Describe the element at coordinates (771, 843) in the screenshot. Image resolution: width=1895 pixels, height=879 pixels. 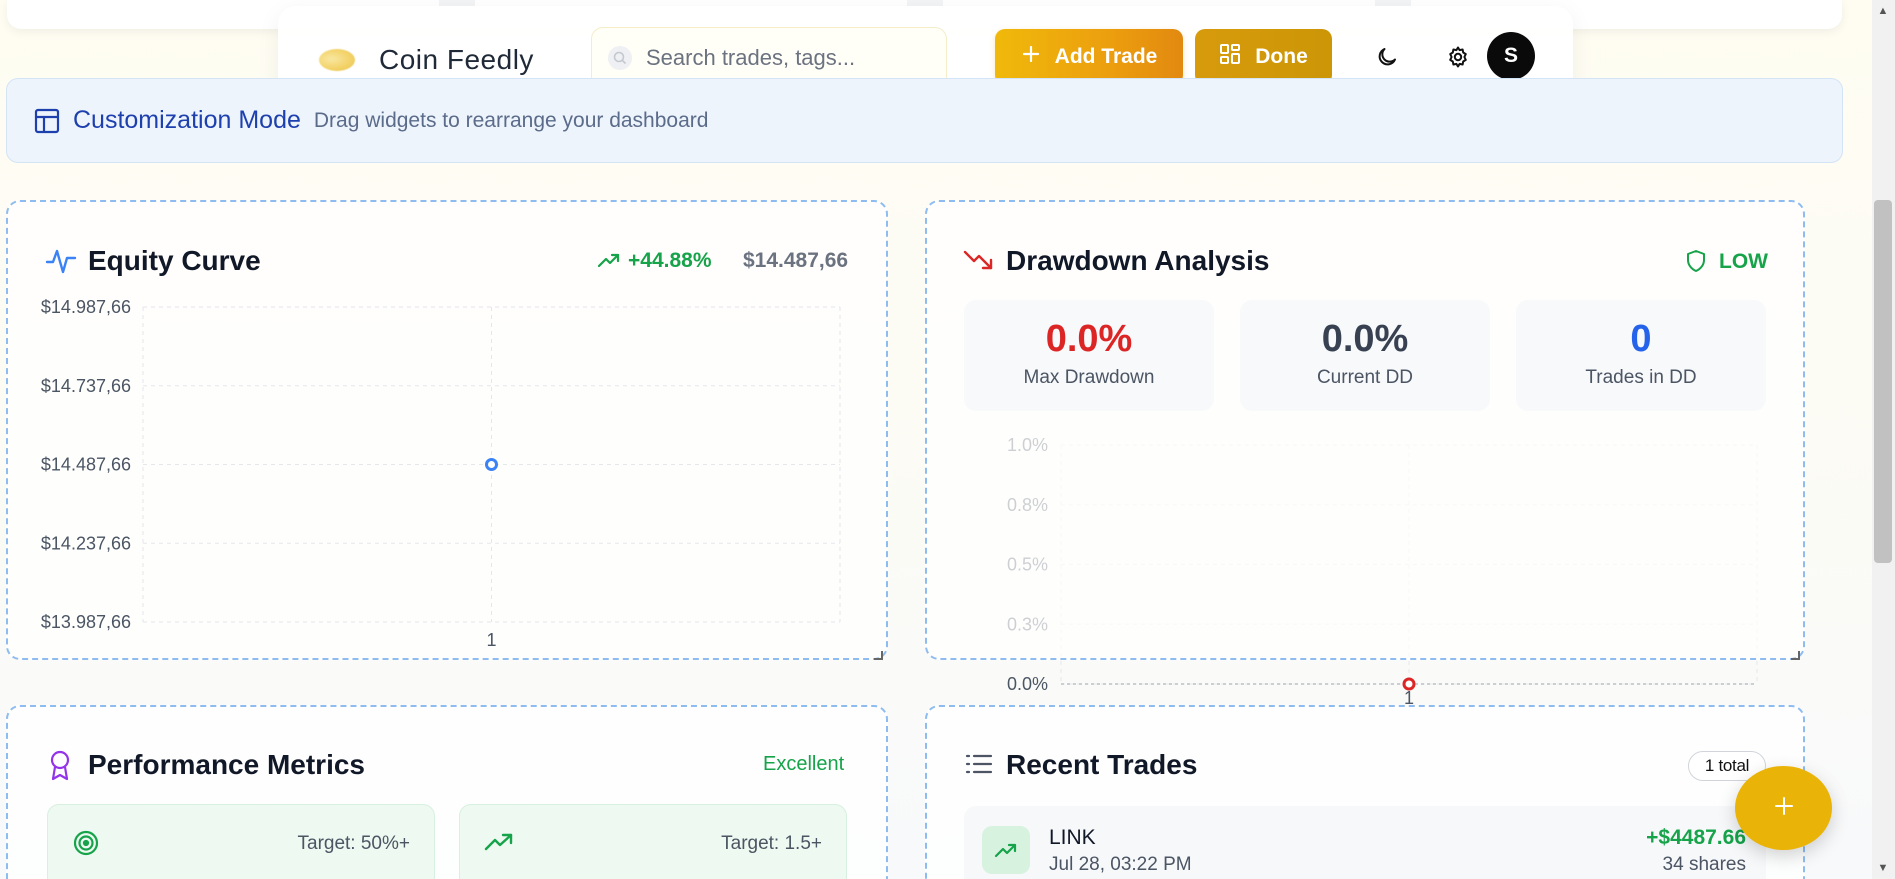
I see `profit-factor-target: Target: 1.5+` at that location.